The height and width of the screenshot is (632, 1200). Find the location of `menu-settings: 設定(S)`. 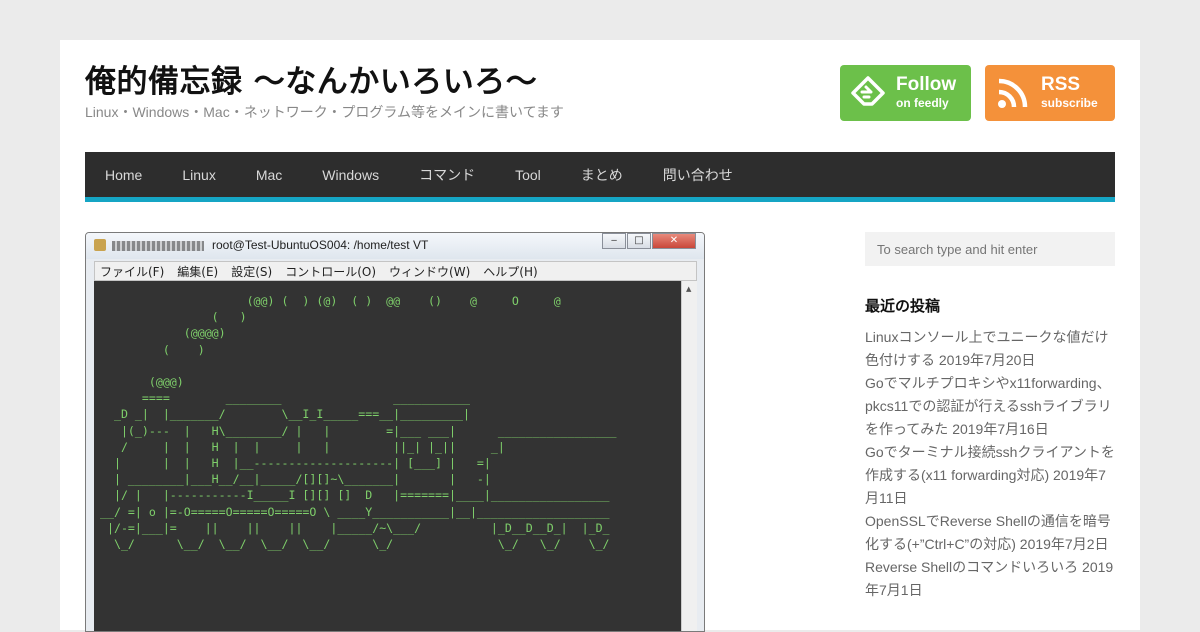

menu-settings: 設定(S) is located at coordinates (252, 271).